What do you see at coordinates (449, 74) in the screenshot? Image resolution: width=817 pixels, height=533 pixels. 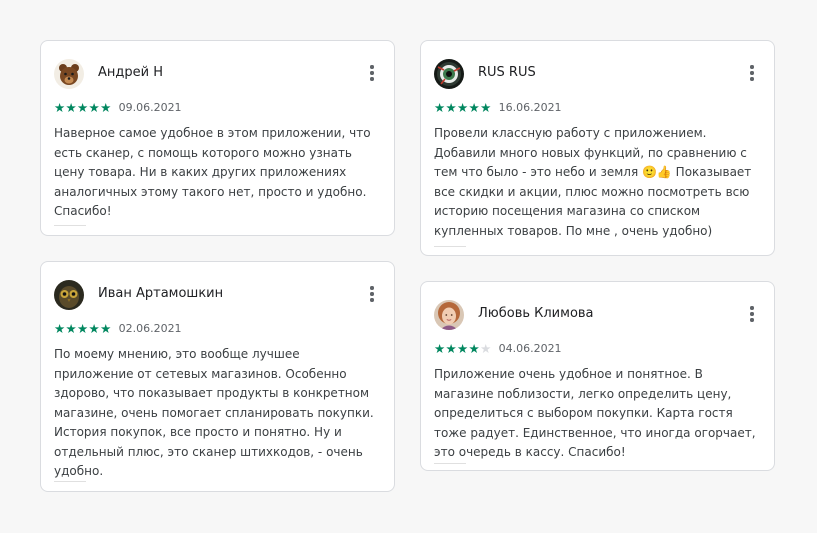 I see `eye-avatar-icon` at bounding box center [449, 74].